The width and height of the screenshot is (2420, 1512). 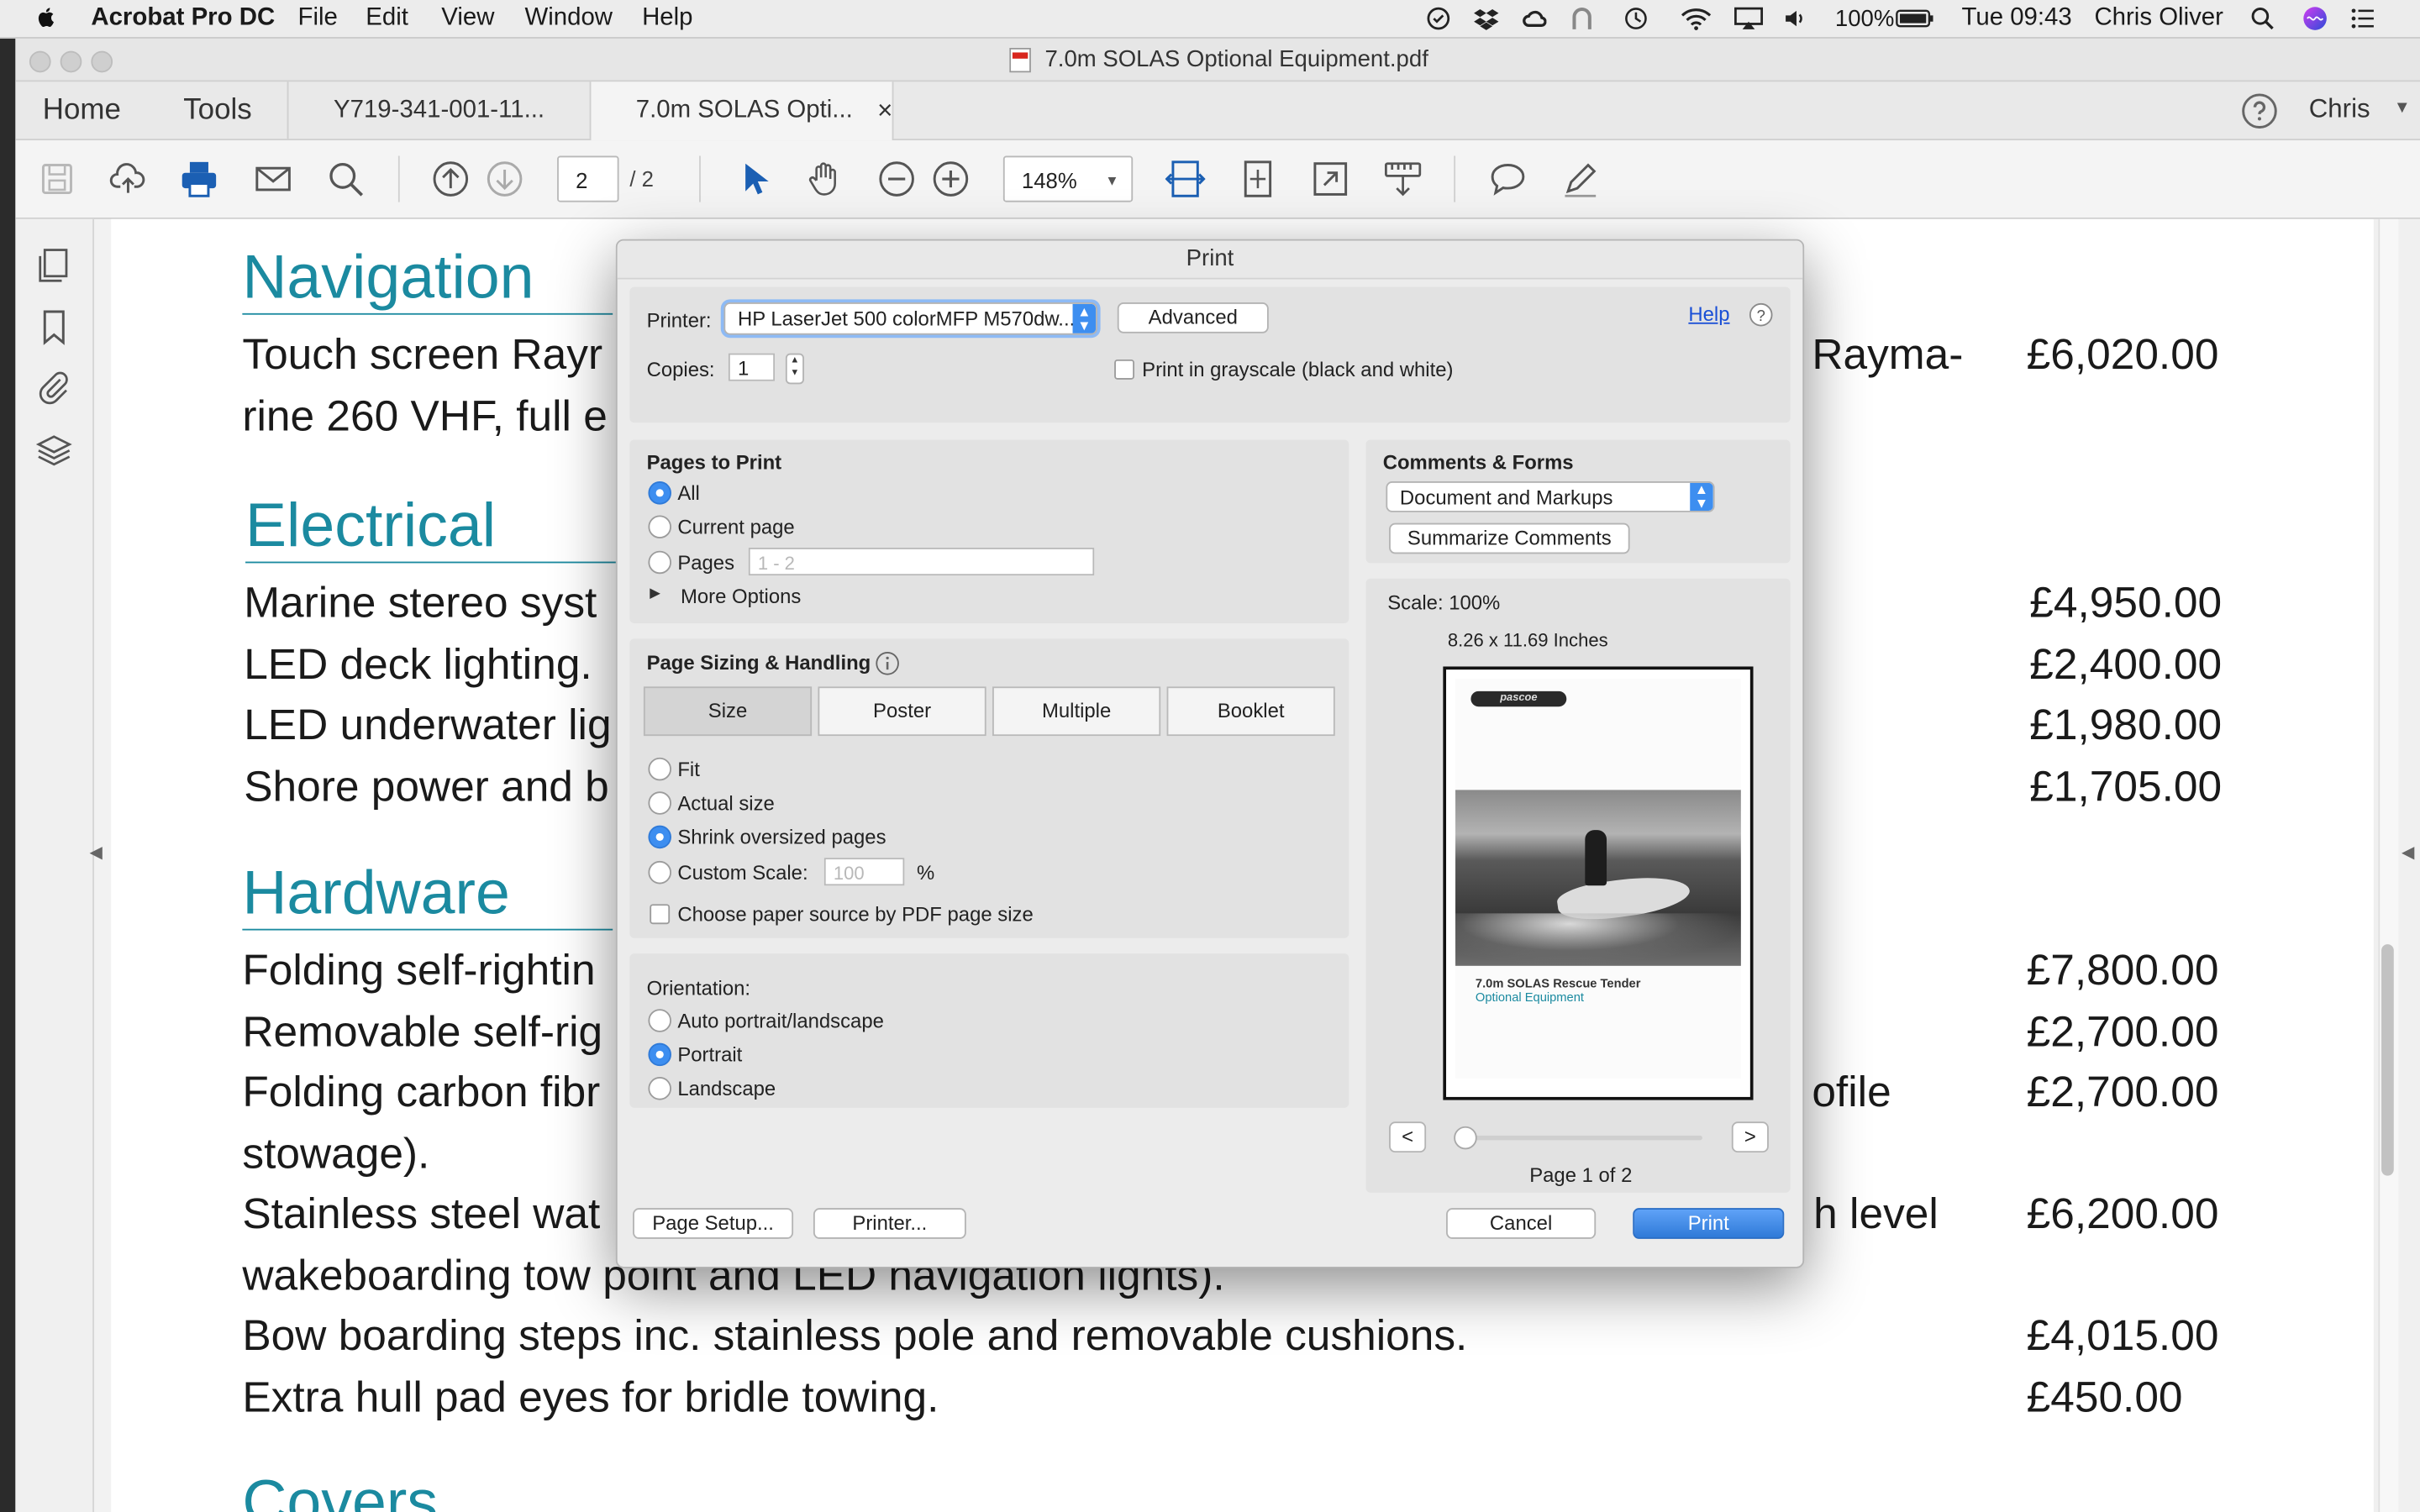 What do you see at coordinates (40, 61) in the screenshot?
I see `close-window-button` at bounding box center [40, 61].